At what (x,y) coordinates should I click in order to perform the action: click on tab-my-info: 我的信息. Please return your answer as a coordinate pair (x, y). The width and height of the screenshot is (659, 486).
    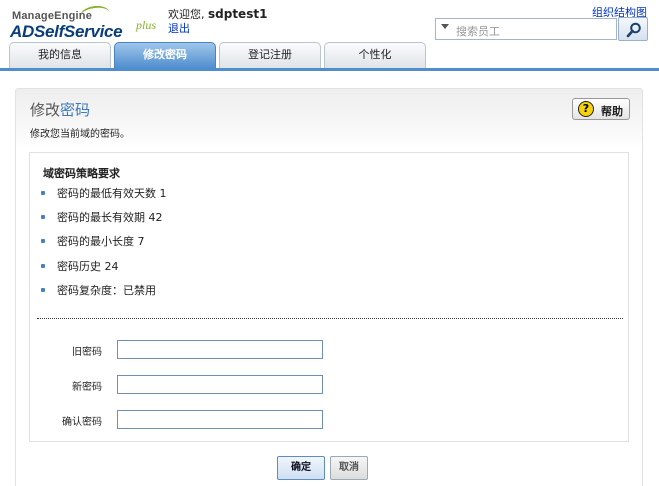
    Looking at the image, I should click on (60, 55).